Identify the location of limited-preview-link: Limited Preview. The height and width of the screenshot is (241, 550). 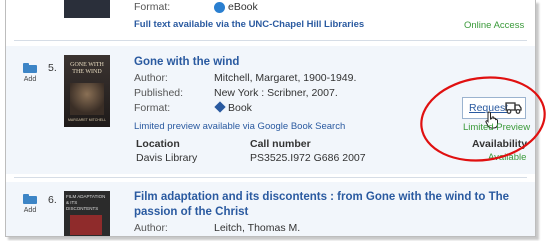
(496, 127).